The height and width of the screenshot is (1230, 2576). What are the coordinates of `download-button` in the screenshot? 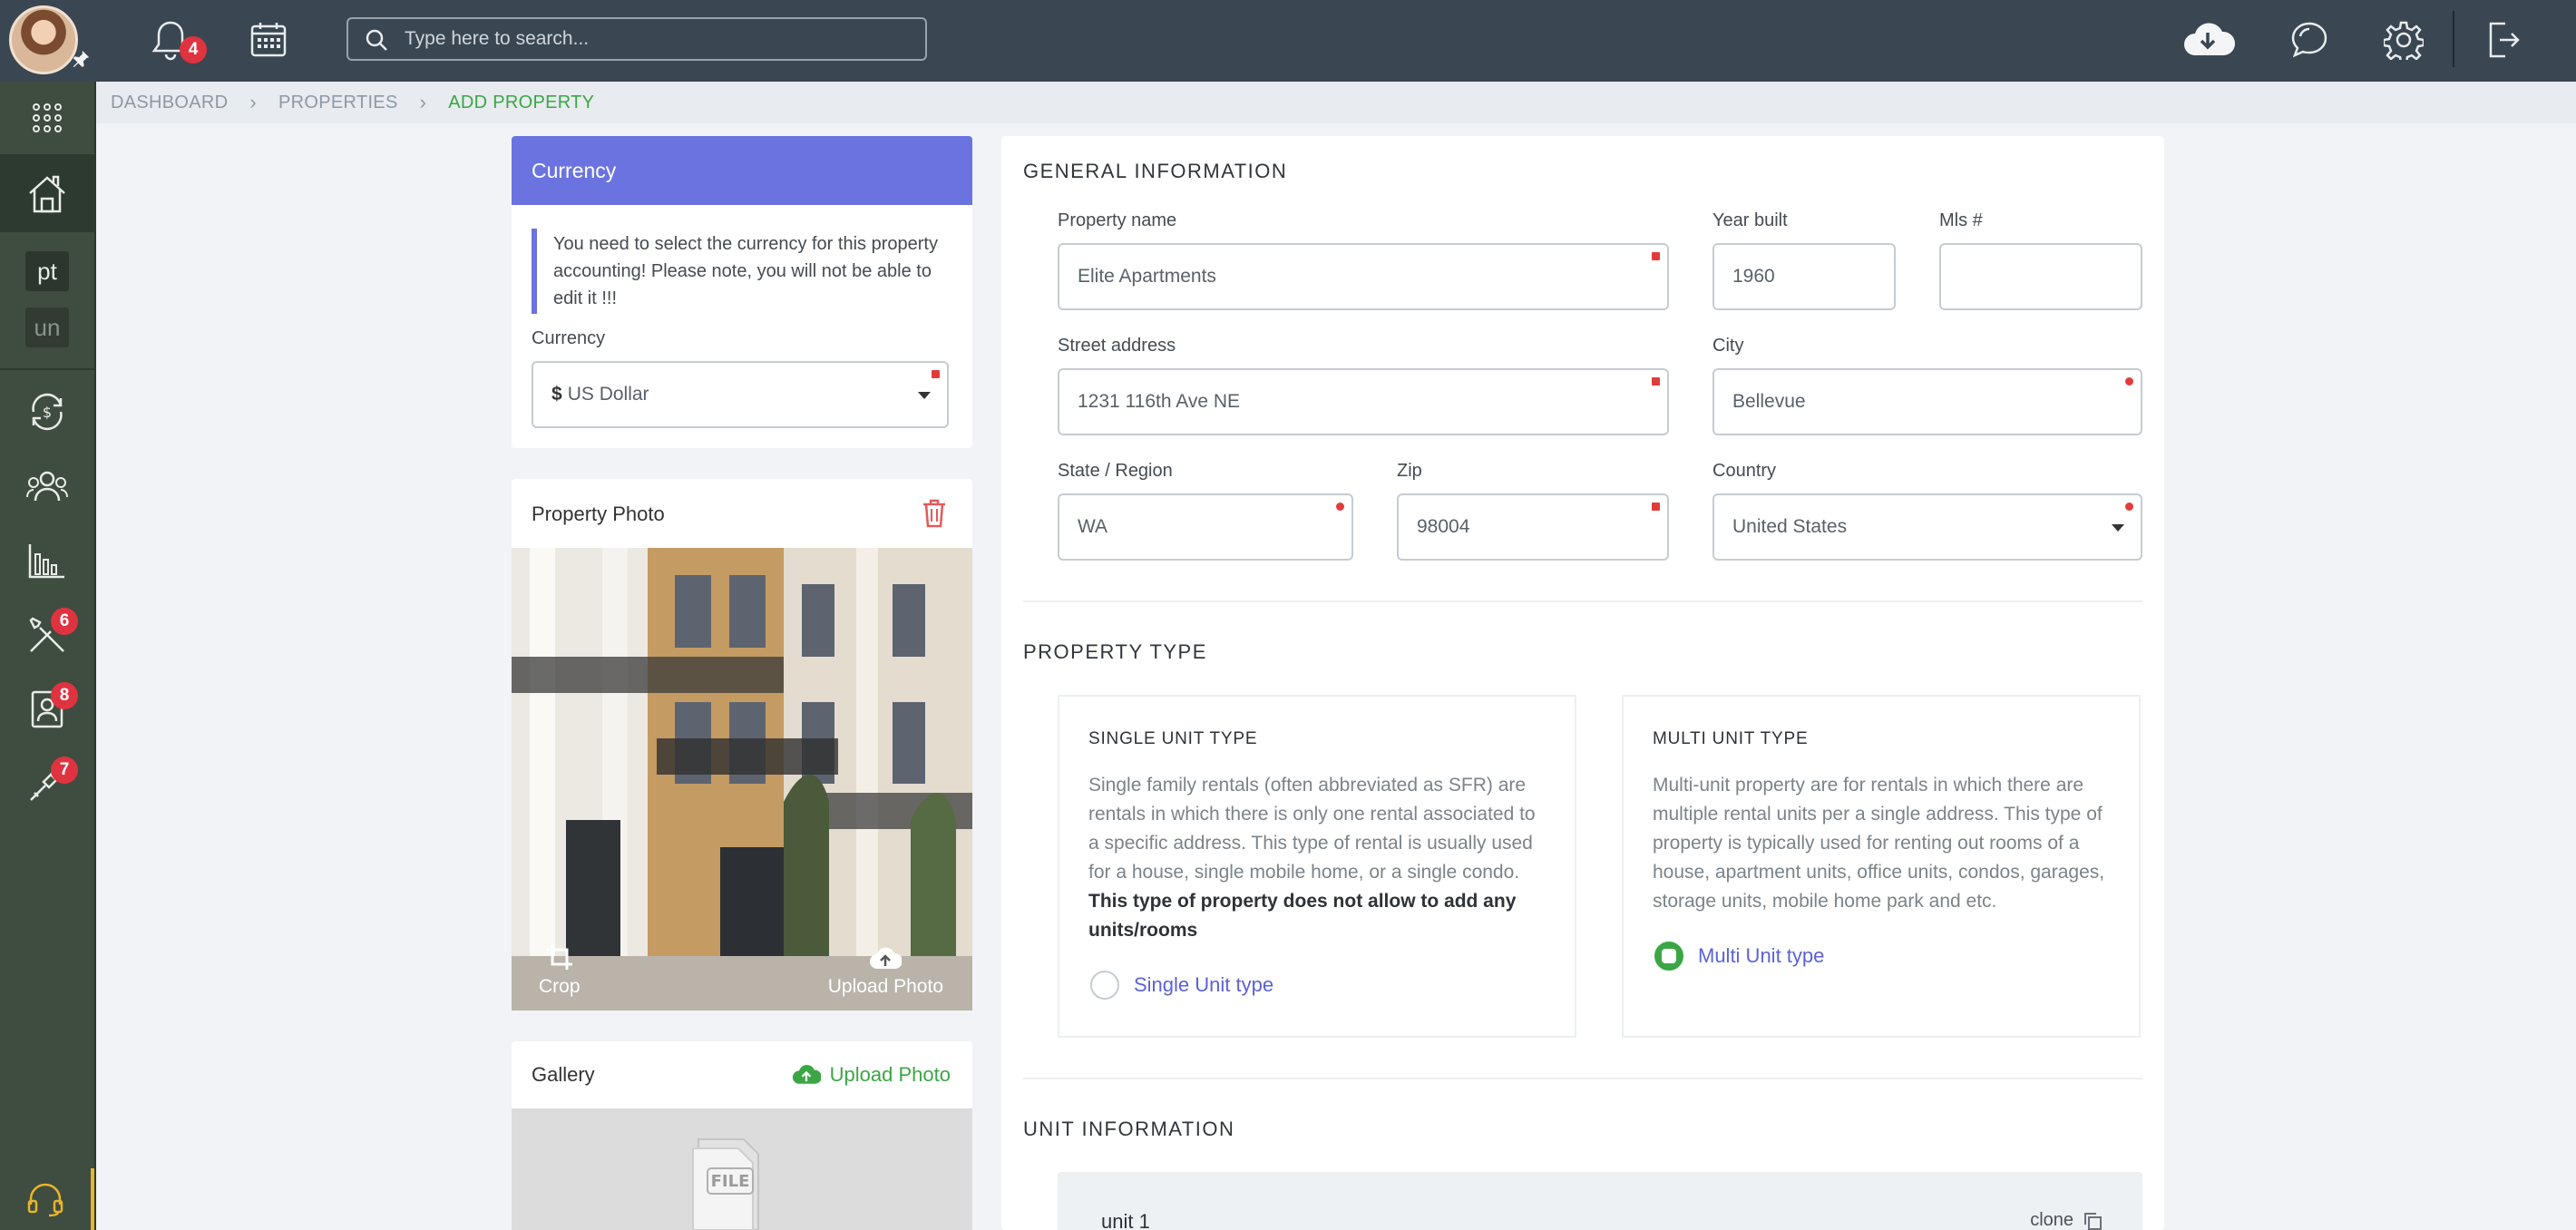 It's located at (2208, 39).